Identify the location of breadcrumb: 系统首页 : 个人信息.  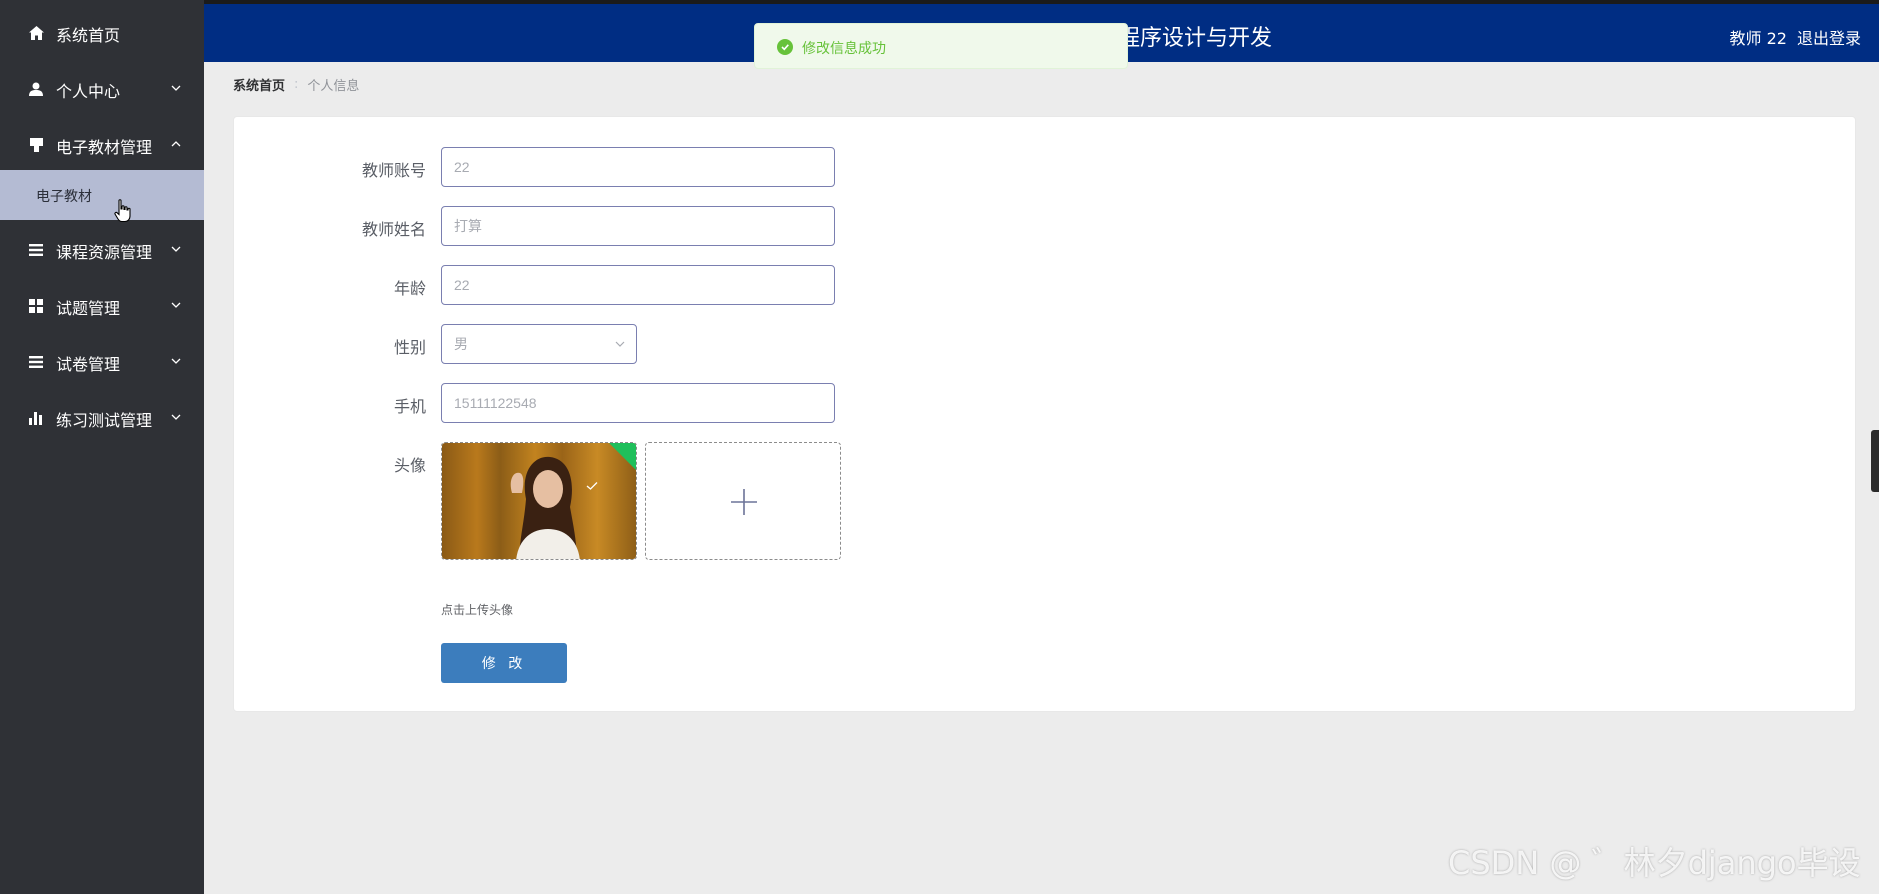
(296, 84).